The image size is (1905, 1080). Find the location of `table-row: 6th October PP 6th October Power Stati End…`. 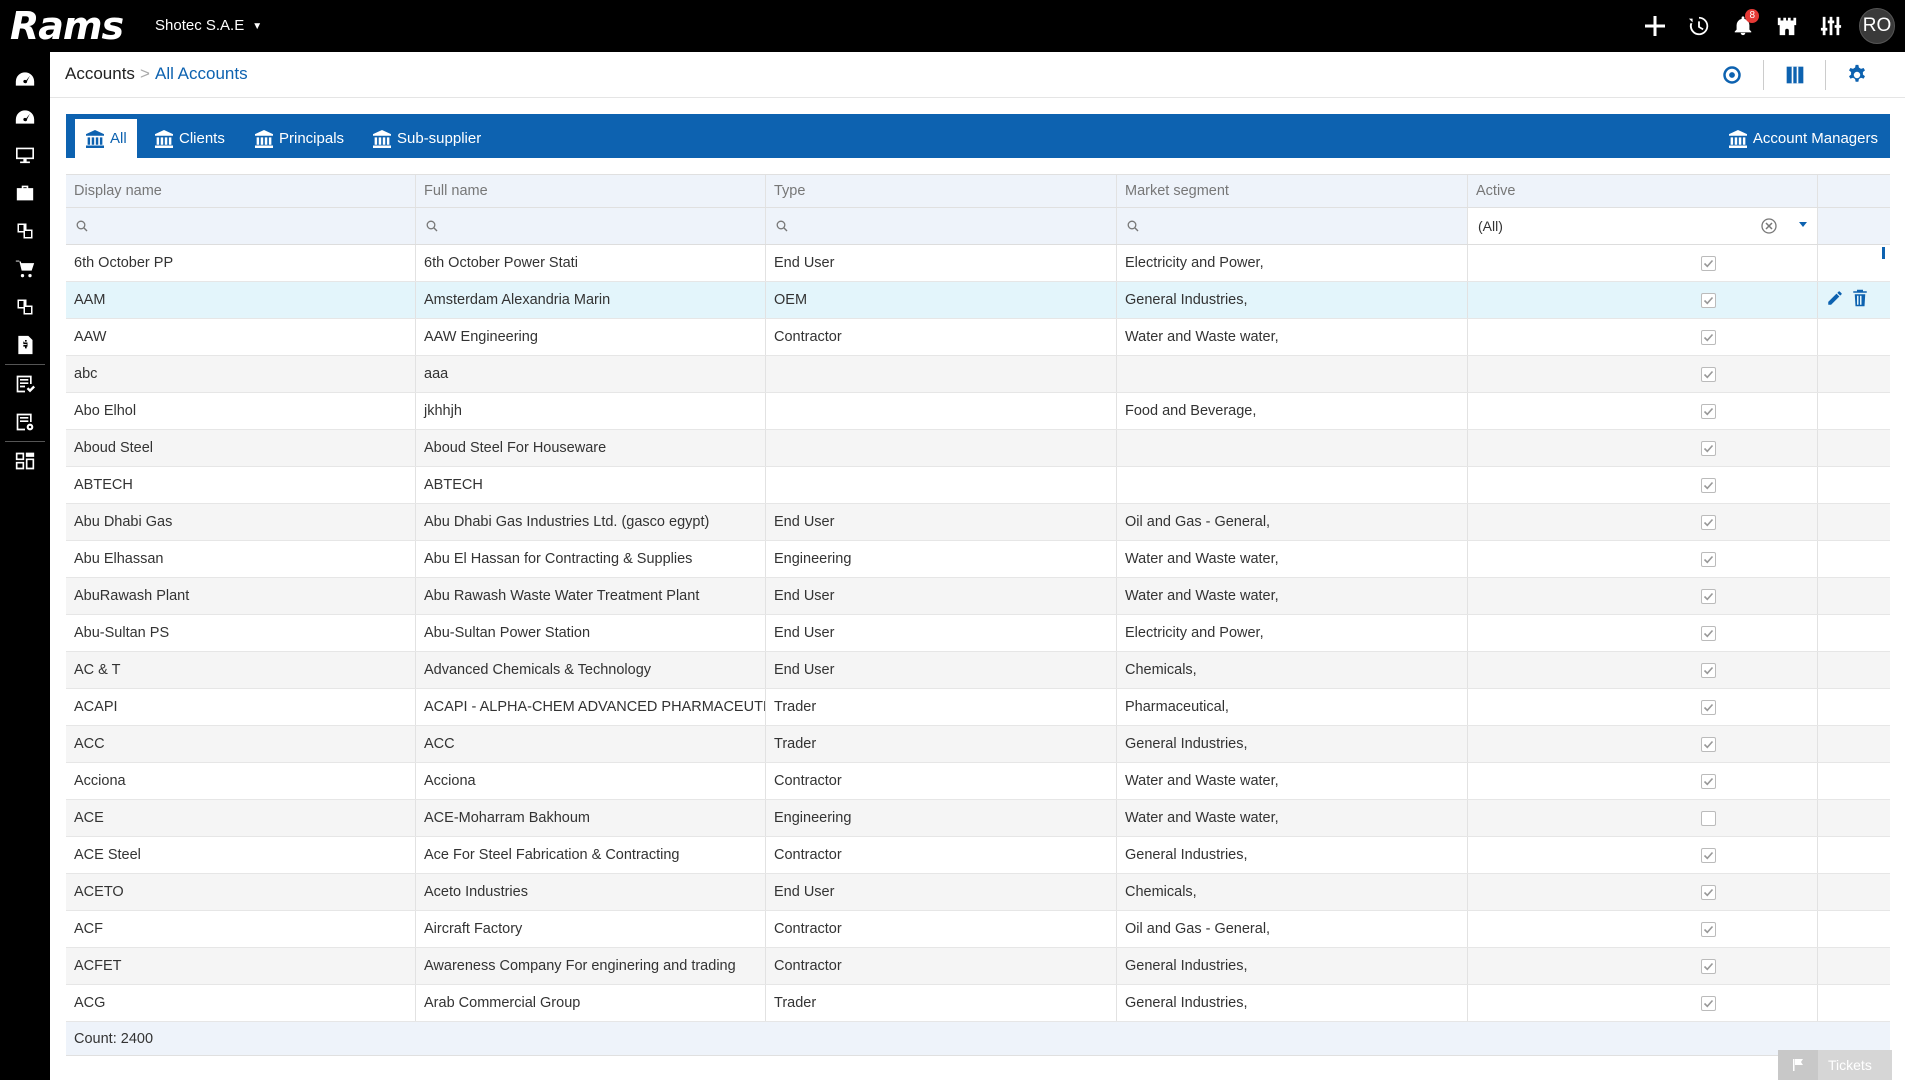

table-row: 6th October PP 6th October Power Stati End… is located at coordinates (978, 263).